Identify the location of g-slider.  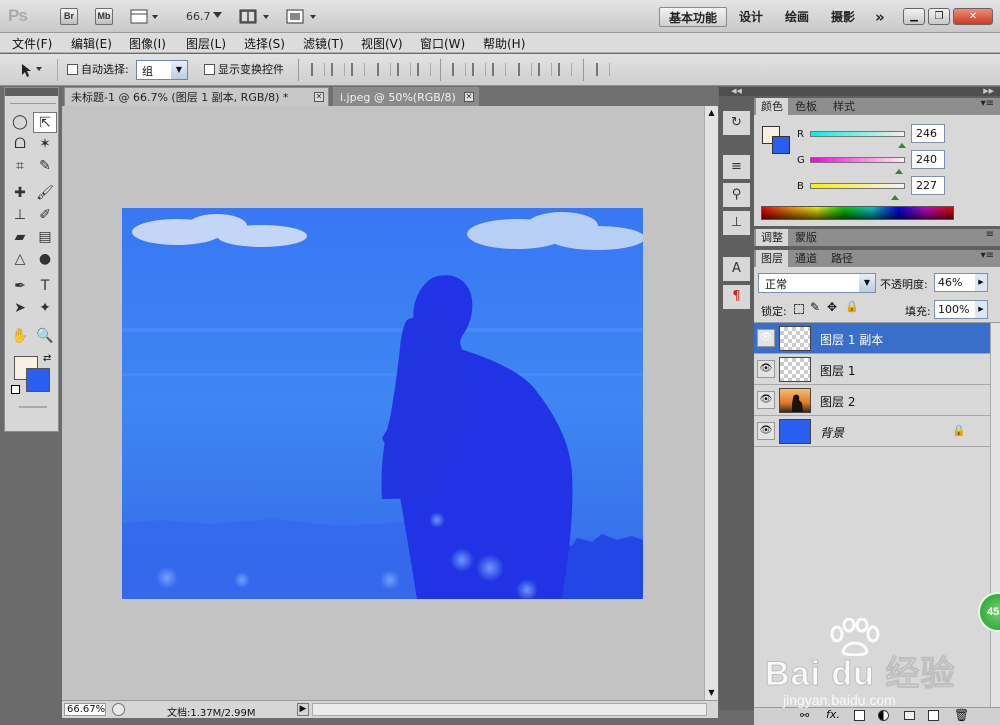
(857, 160).